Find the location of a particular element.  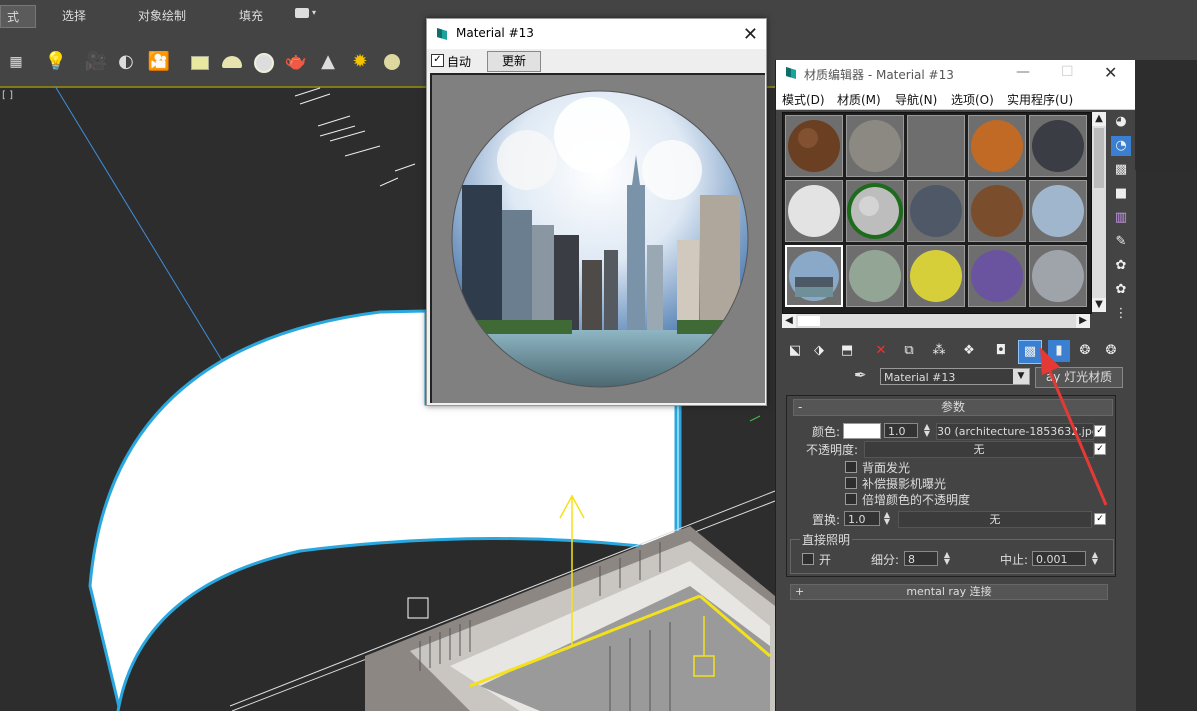

plane-icon is located at coordinates (200, 62).